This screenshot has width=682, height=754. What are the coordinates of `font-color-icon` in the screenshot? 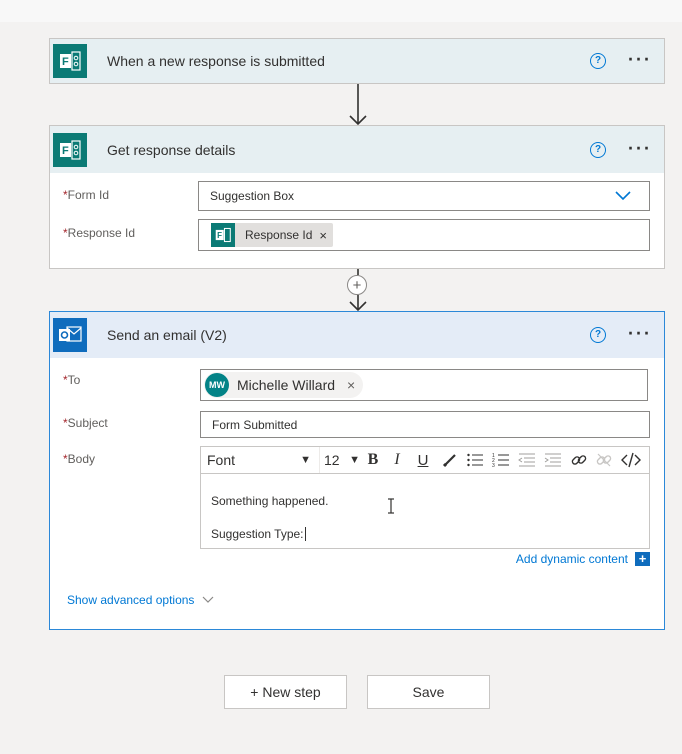 It's located at (450, 460).